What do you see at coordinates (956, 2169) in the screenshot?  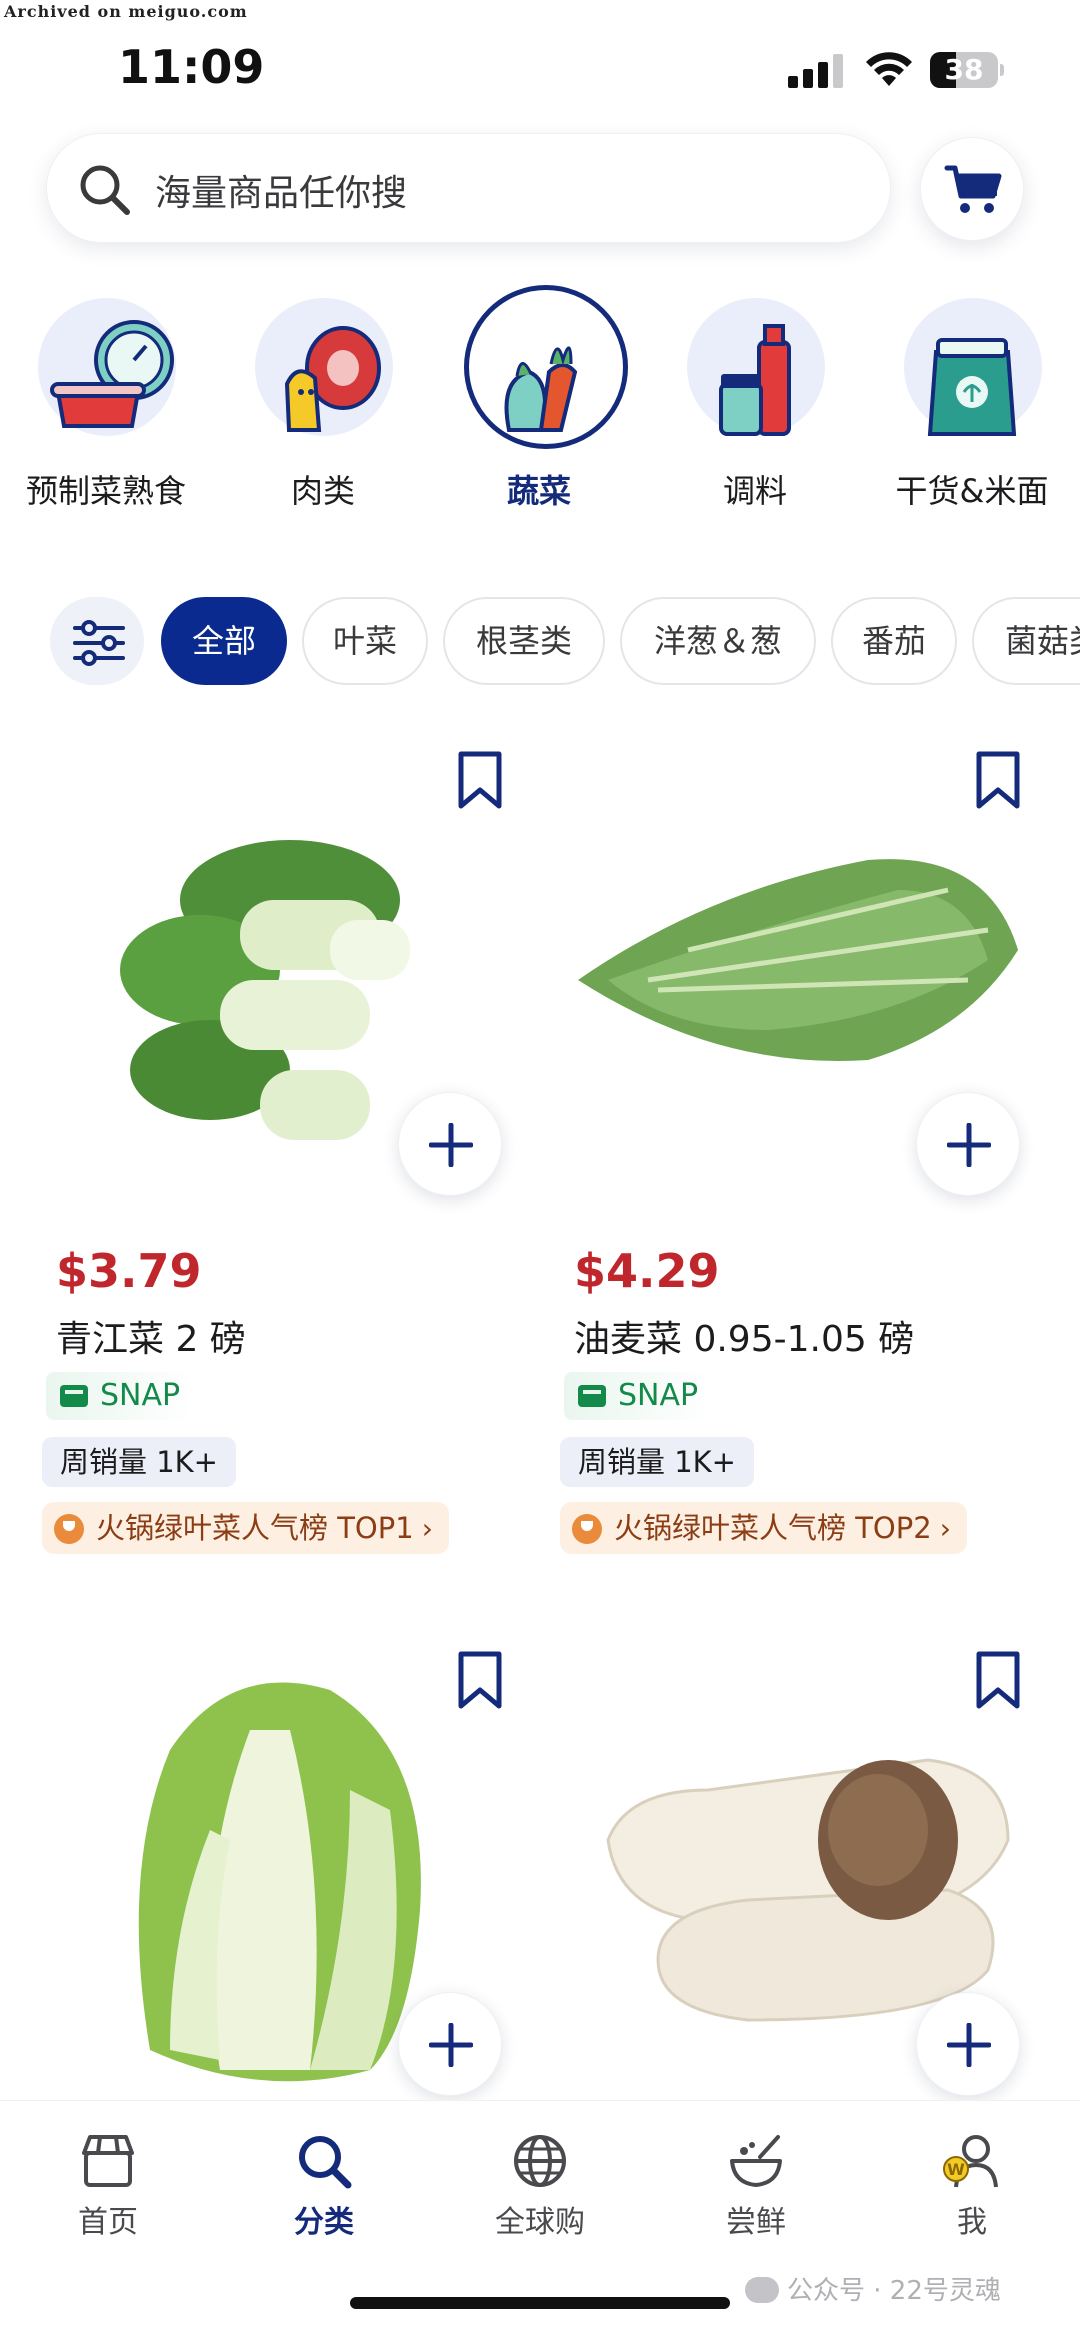 I see `svg-text: W` at bounding box center [956, 2169].